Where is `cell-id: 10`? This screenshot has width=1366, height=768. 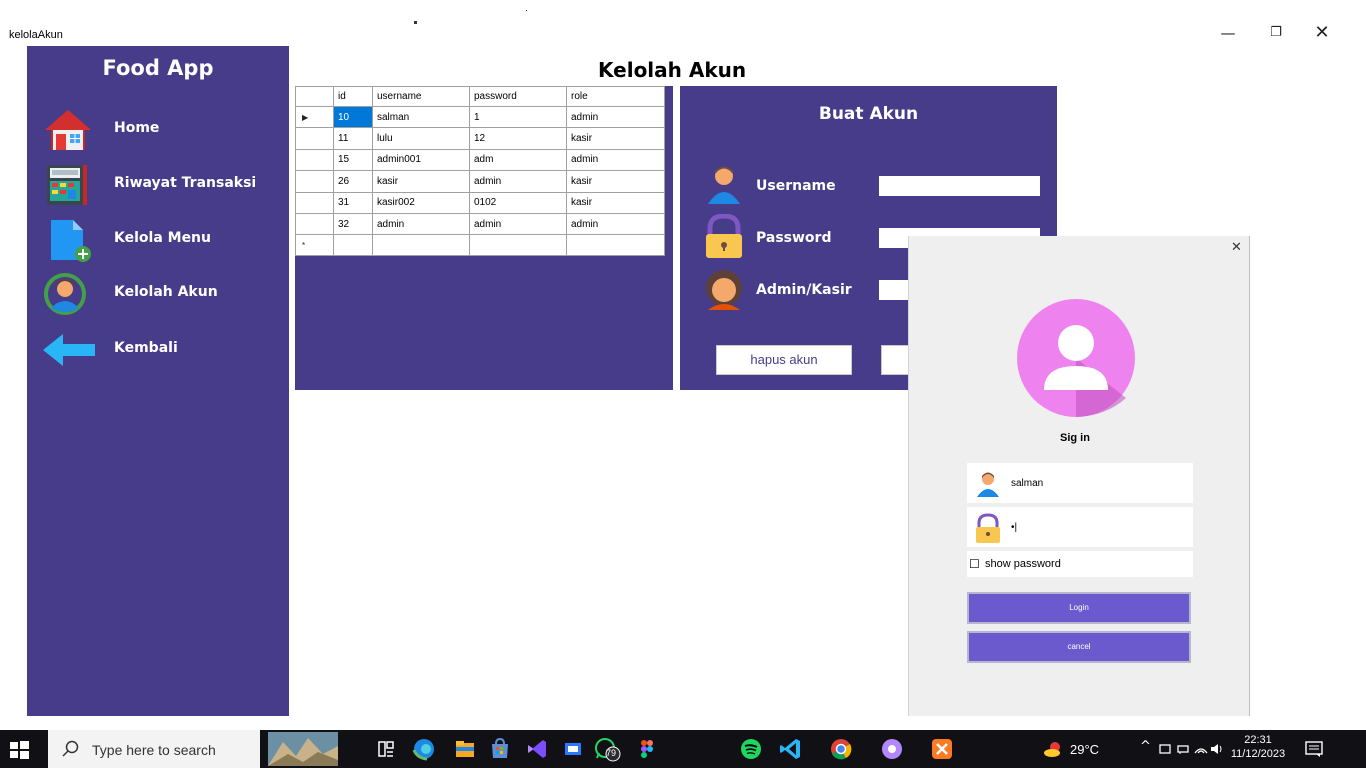 cell-id: 10 is located at coordinates (353, 117).